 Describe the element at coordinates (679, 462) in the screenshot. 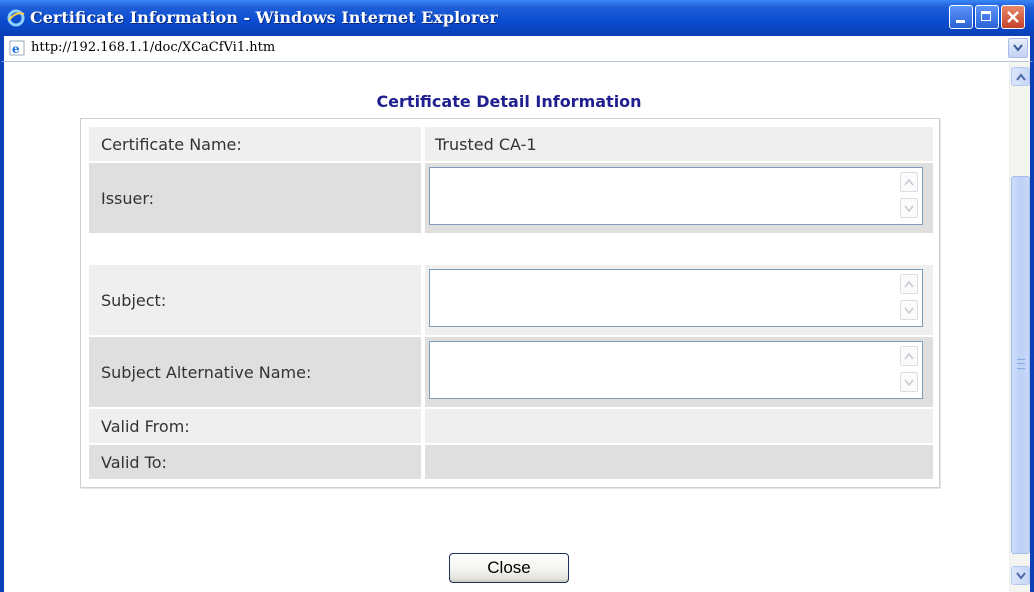

I see `valid-to-value` at that location.